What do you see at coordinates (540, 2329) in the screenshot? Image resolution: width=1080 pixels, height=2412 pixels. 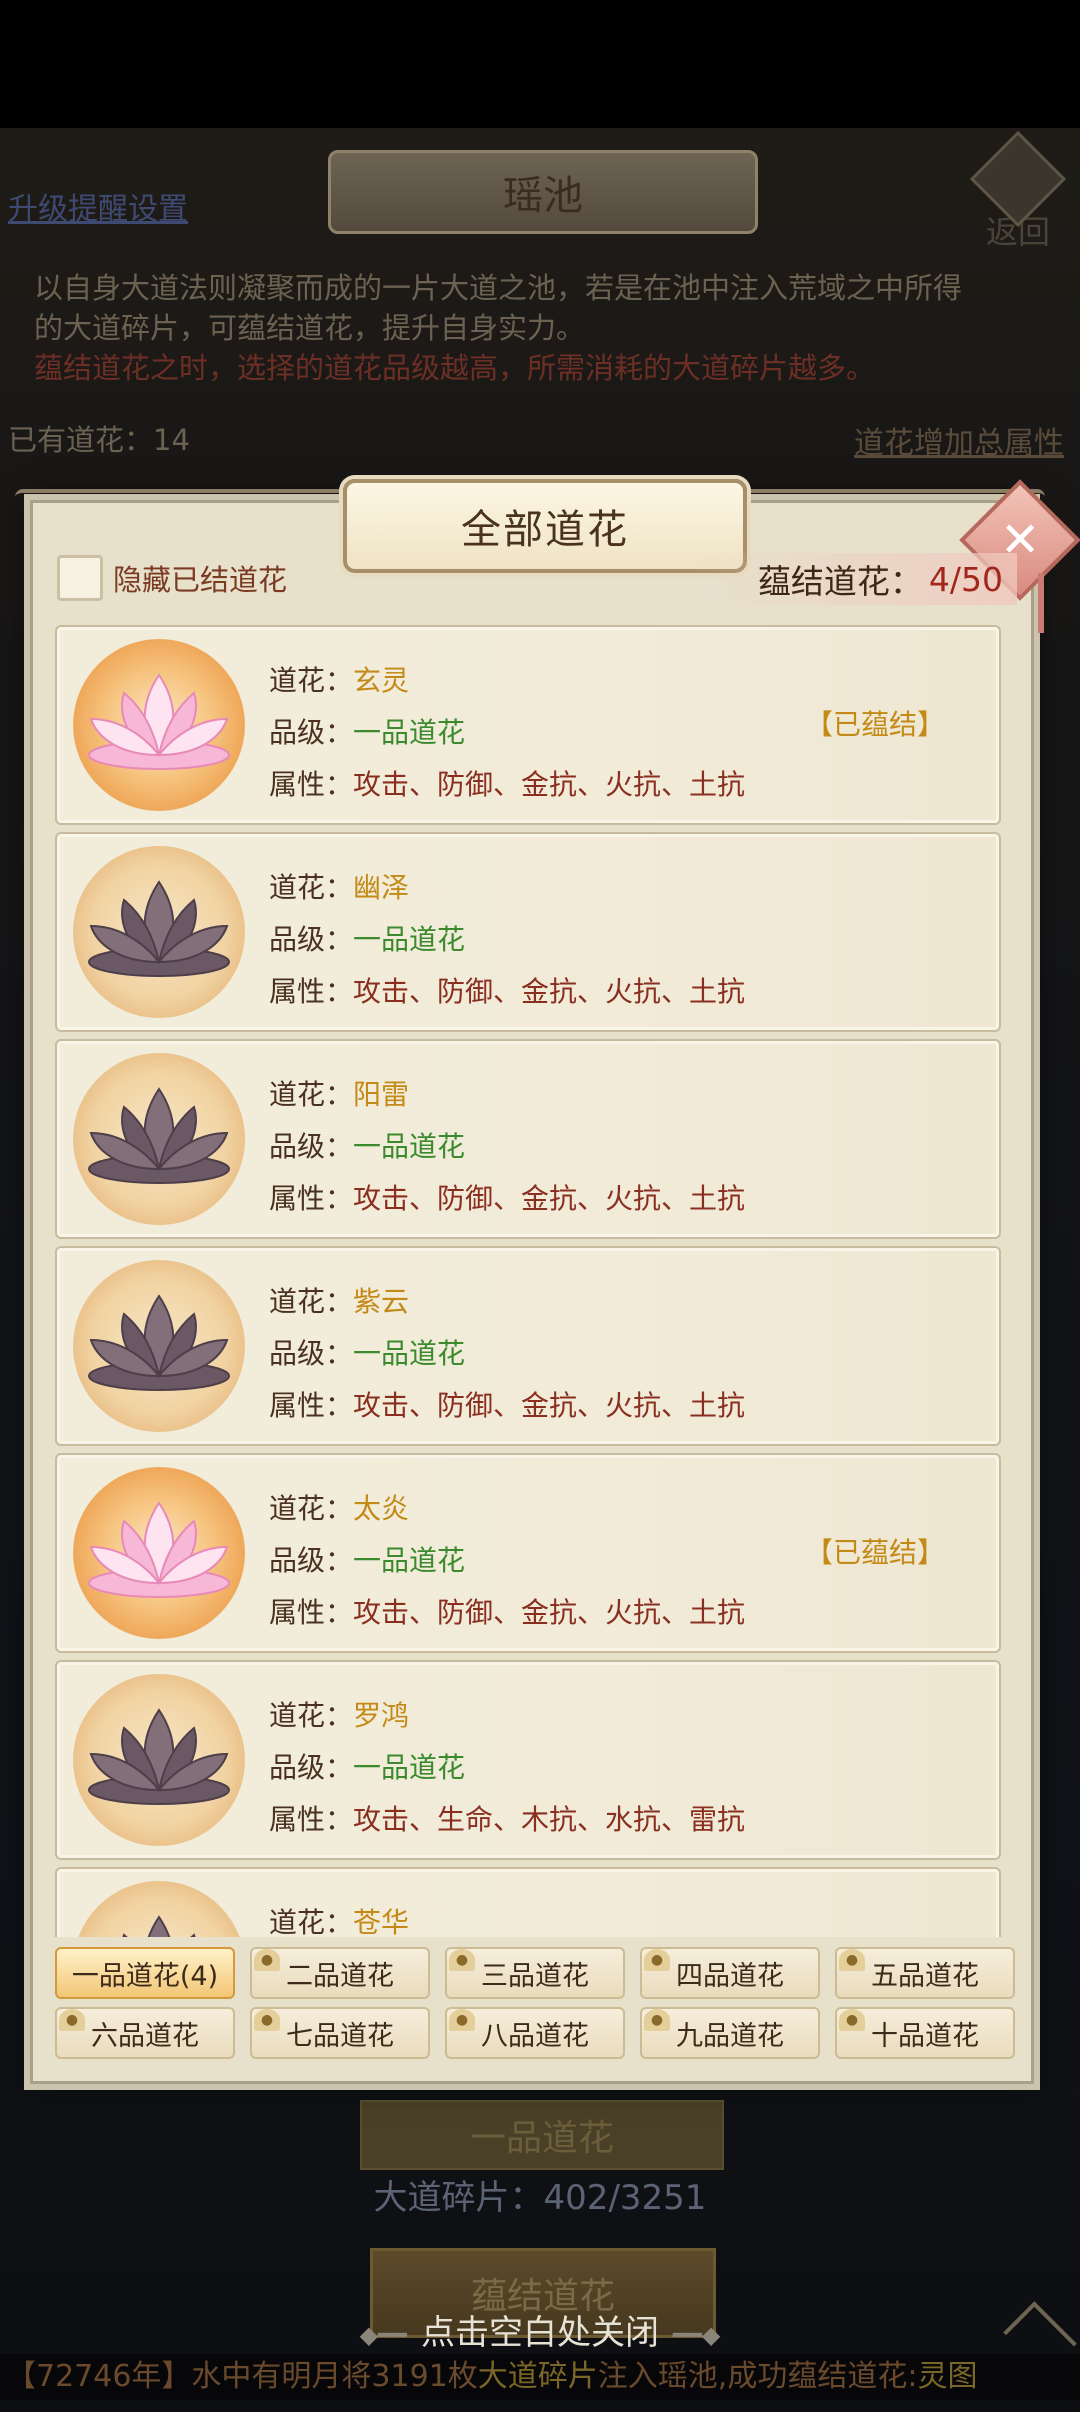 I see `close-hint: ◆━━ 点击空白处关闭 ━━◆` at bounding box center [540, 2329].